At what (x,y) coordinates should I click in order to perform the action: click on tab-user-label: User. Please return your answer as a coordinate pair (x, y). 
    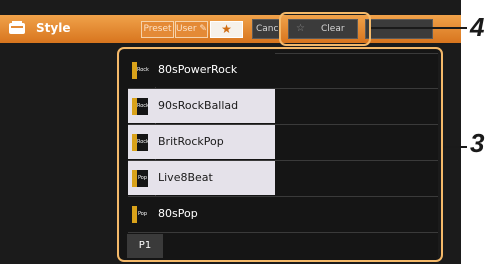
    Looking at the image, I should click on (186, 29).